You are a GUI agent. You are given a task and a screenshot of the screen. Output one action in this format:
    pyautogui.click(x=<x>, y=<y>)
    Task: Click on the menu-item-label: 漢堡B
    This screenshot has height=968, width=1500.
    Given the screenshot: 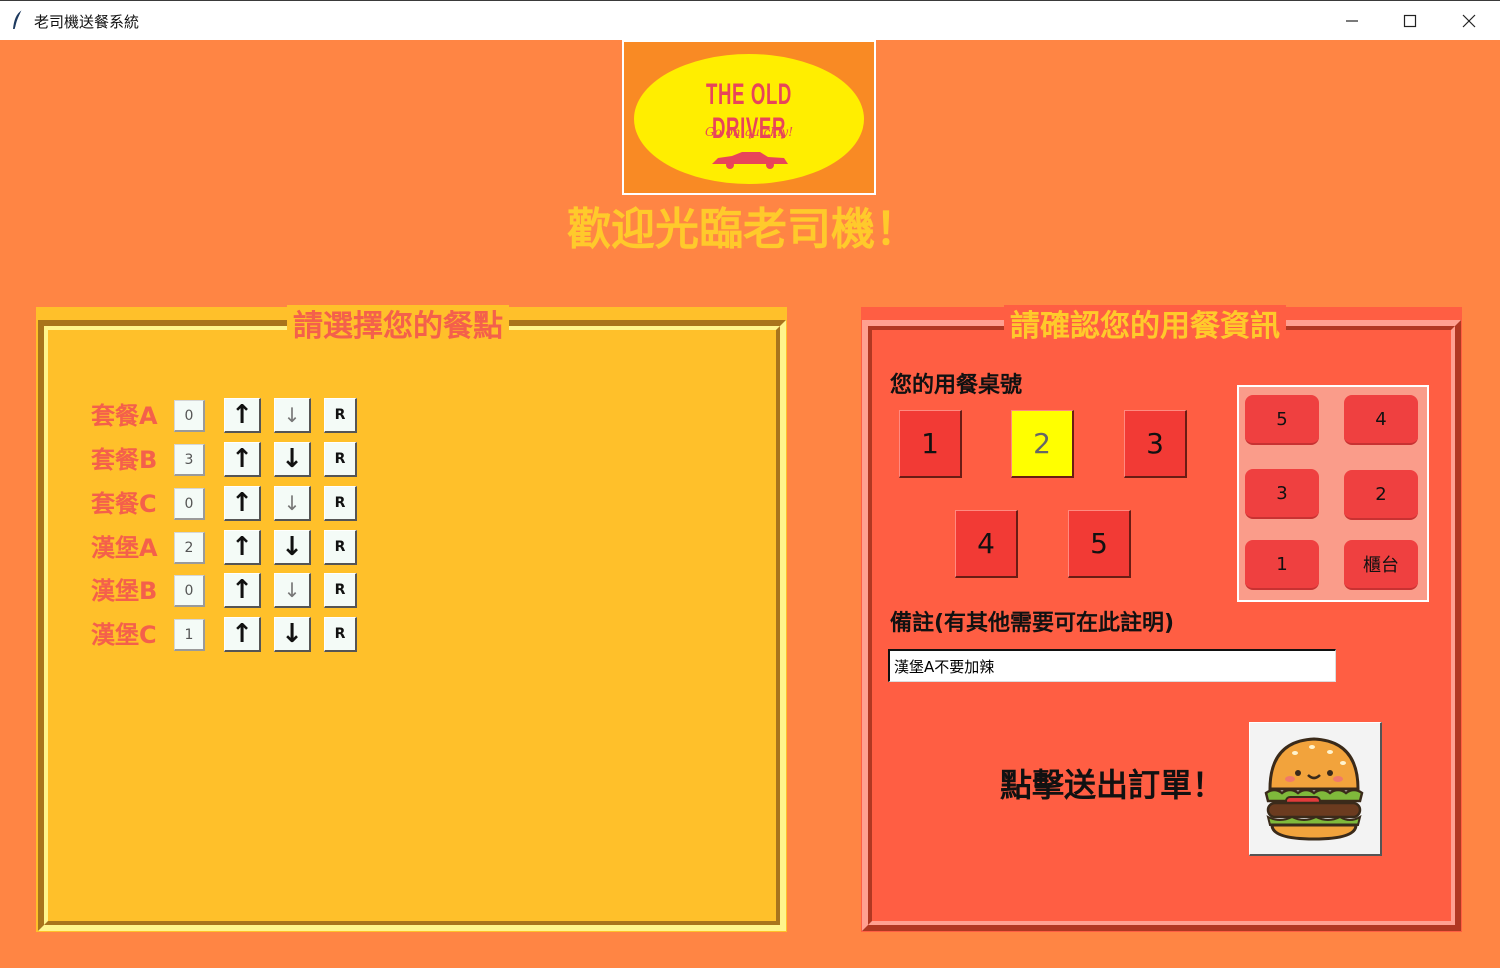 What is the action you would take?
    pyautogui.click(x=124, y=591)
    